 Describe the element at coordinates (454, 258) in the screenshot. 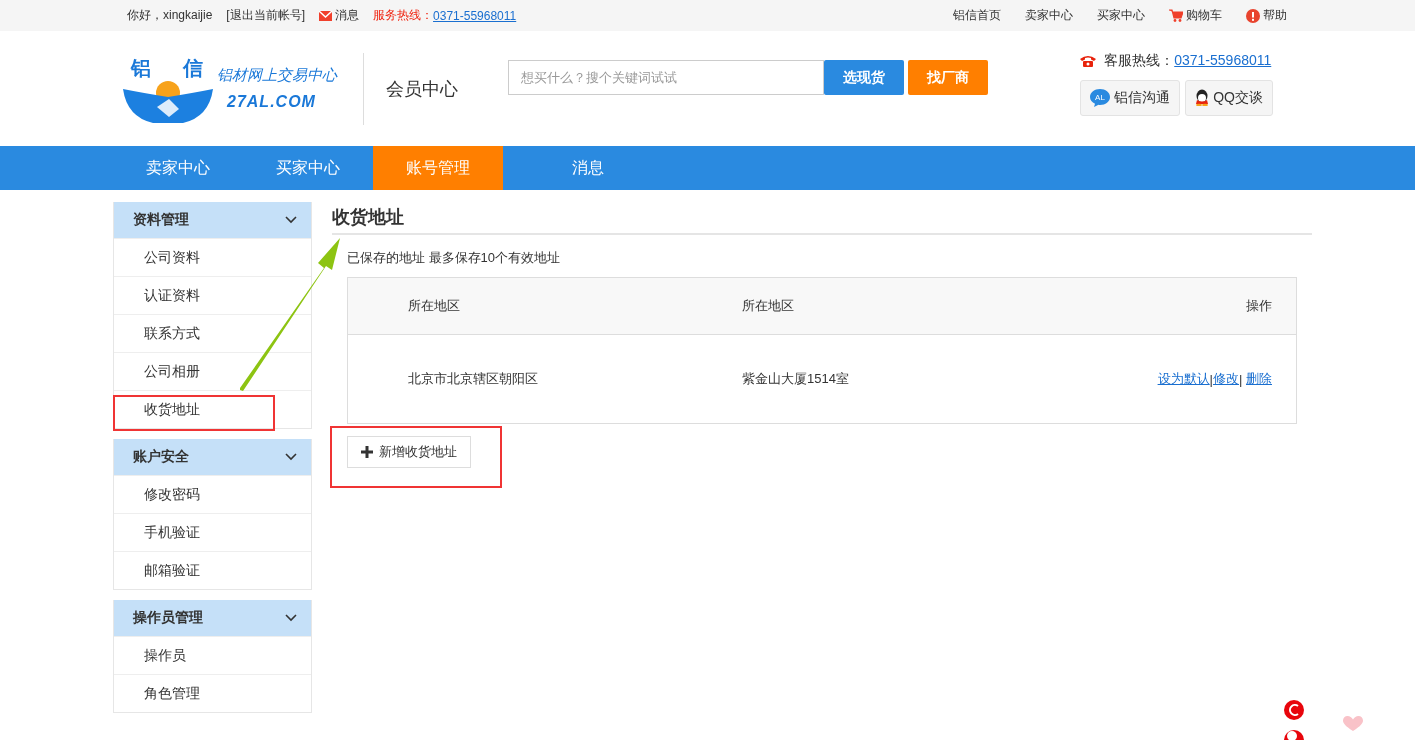

I see `address-note: 已保存的地址 最多保存10个有效地址` at that location.